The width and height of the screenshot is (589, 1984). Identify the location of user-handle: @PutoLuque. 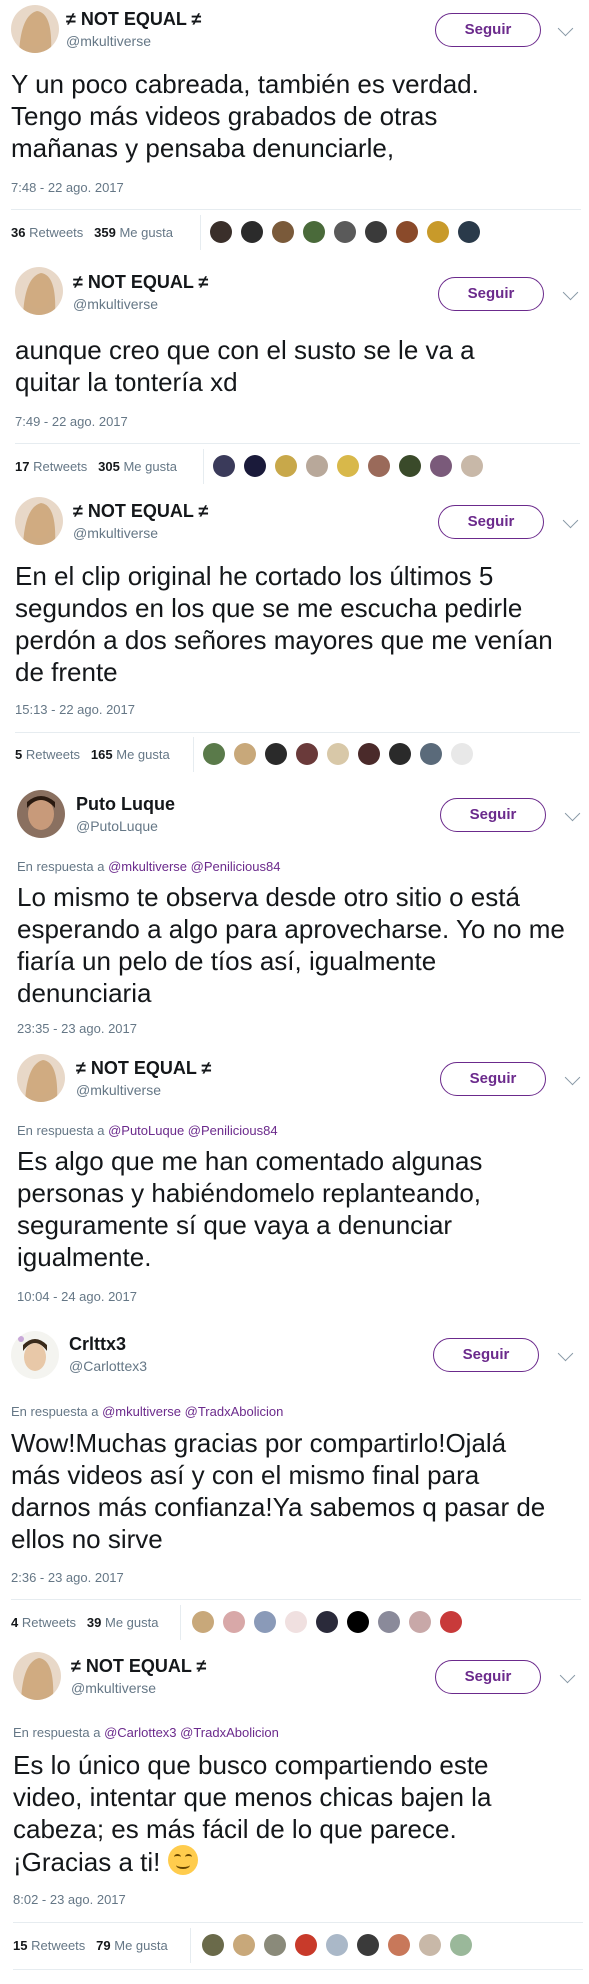
(117, 826).